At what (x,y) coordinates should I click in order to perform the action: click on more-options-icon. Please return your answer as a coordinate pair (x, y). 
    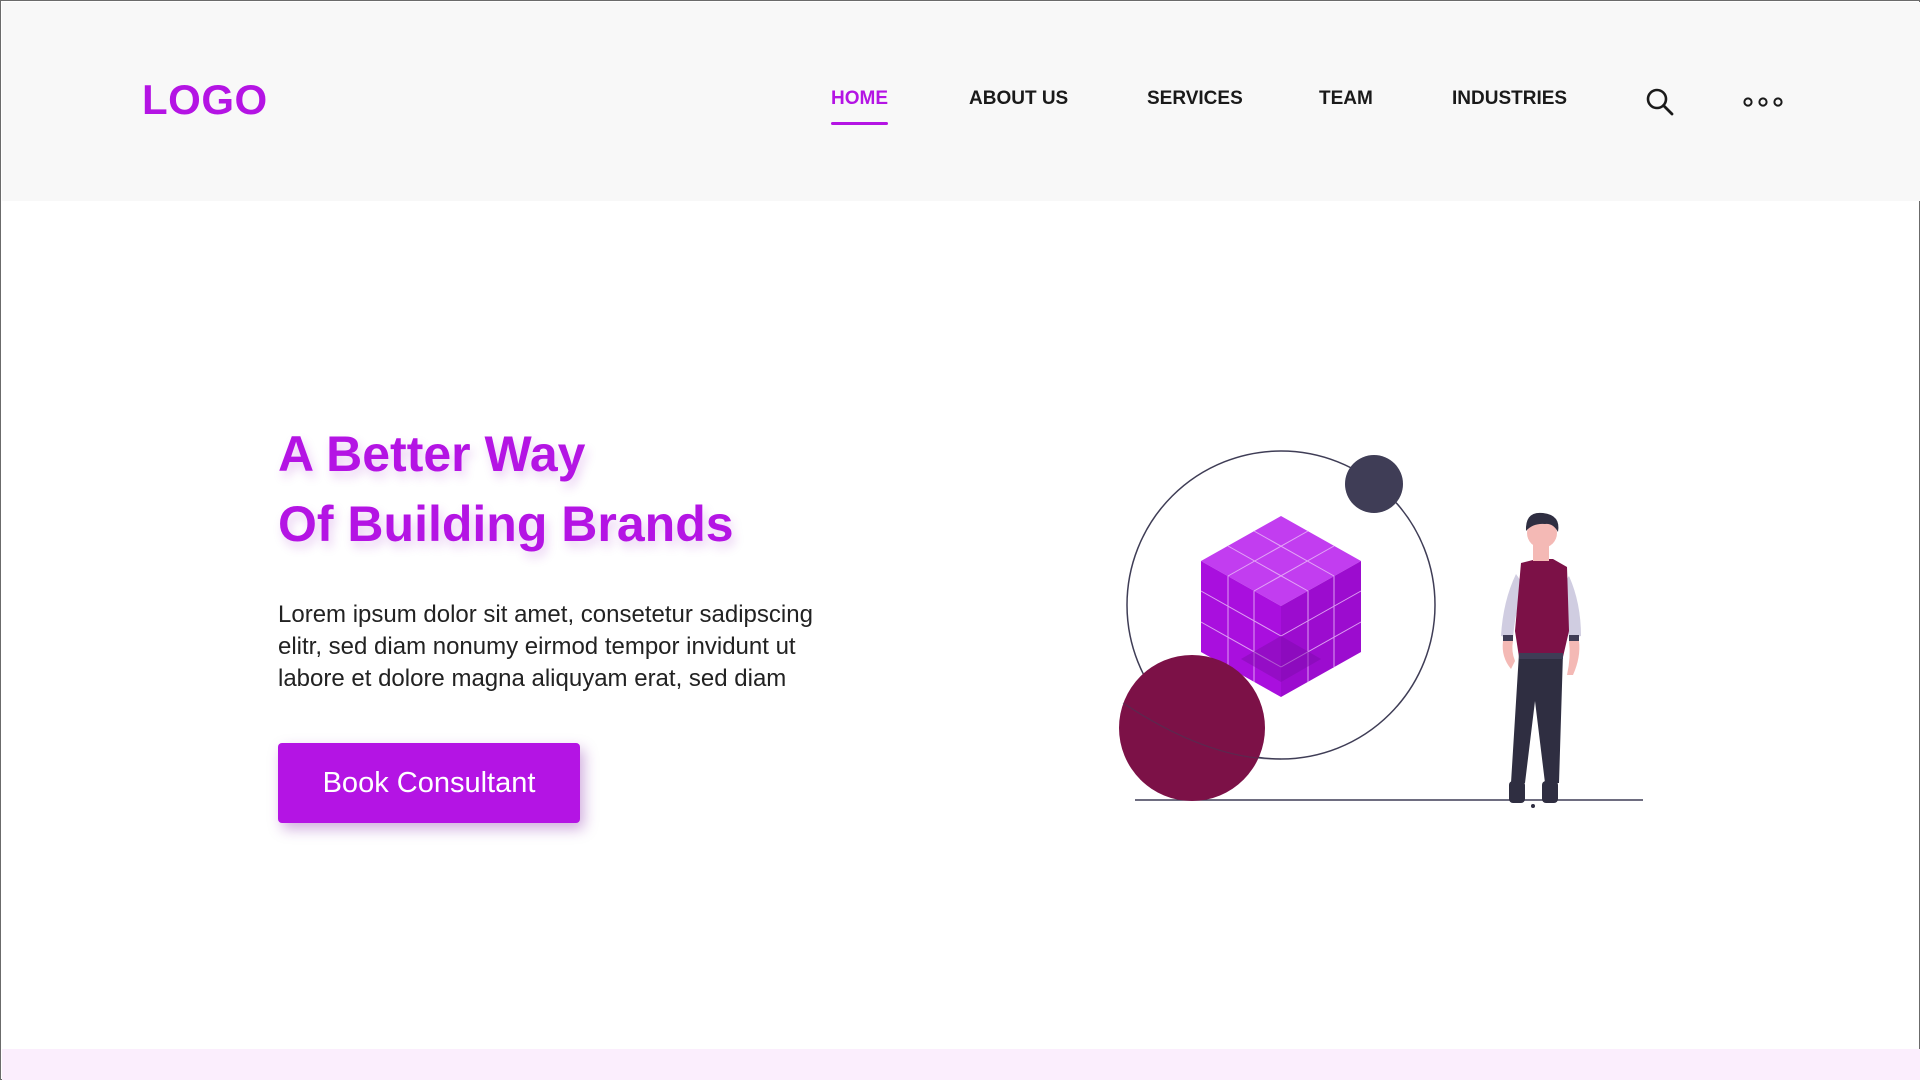
    Looking at the image, I should click on (1763, 102).